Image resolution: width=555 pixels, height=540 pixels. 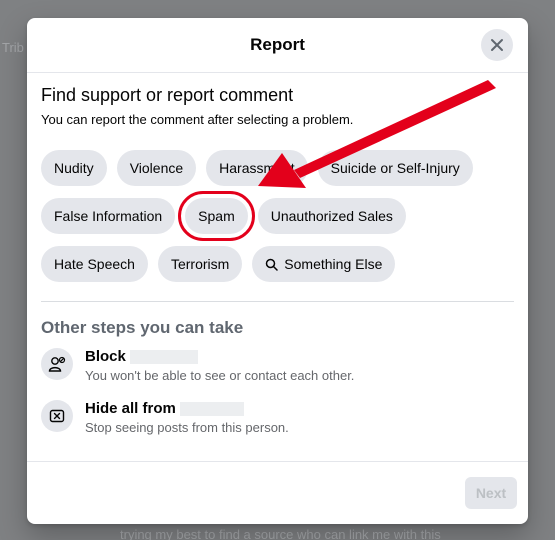 I want to click on block-user-icon, so click(x=57, y=364).